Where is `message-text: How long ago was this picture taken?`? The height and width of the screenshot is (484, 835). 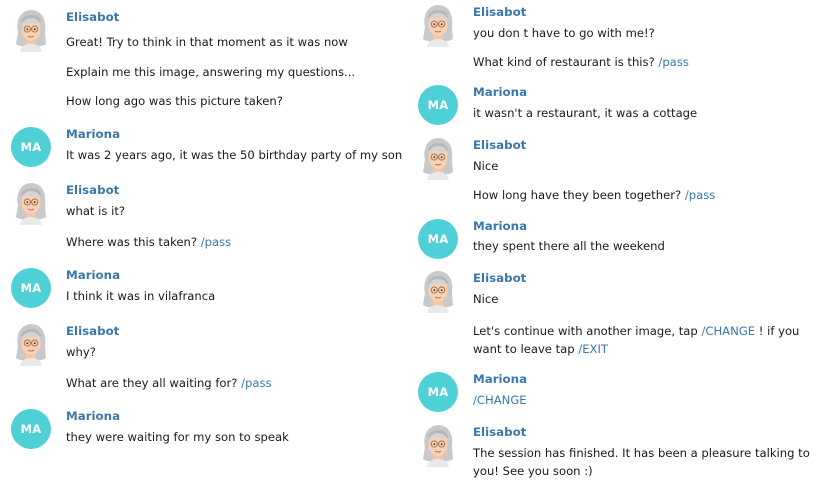
message-text: How long ago was this picture taken? is located at coordinates (232, 101).